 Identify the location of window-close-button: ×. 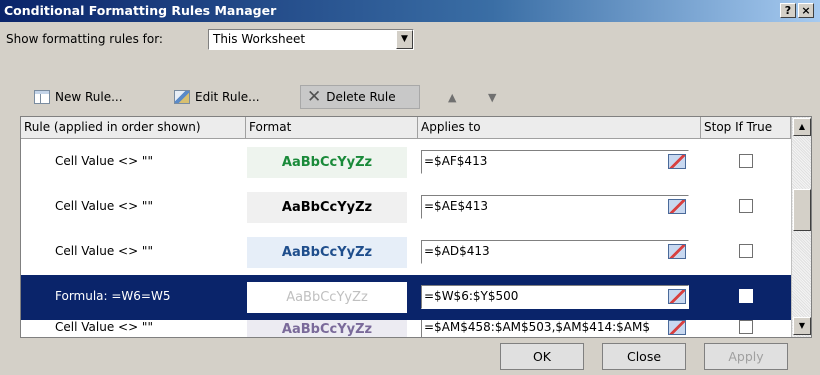
(806, 10).